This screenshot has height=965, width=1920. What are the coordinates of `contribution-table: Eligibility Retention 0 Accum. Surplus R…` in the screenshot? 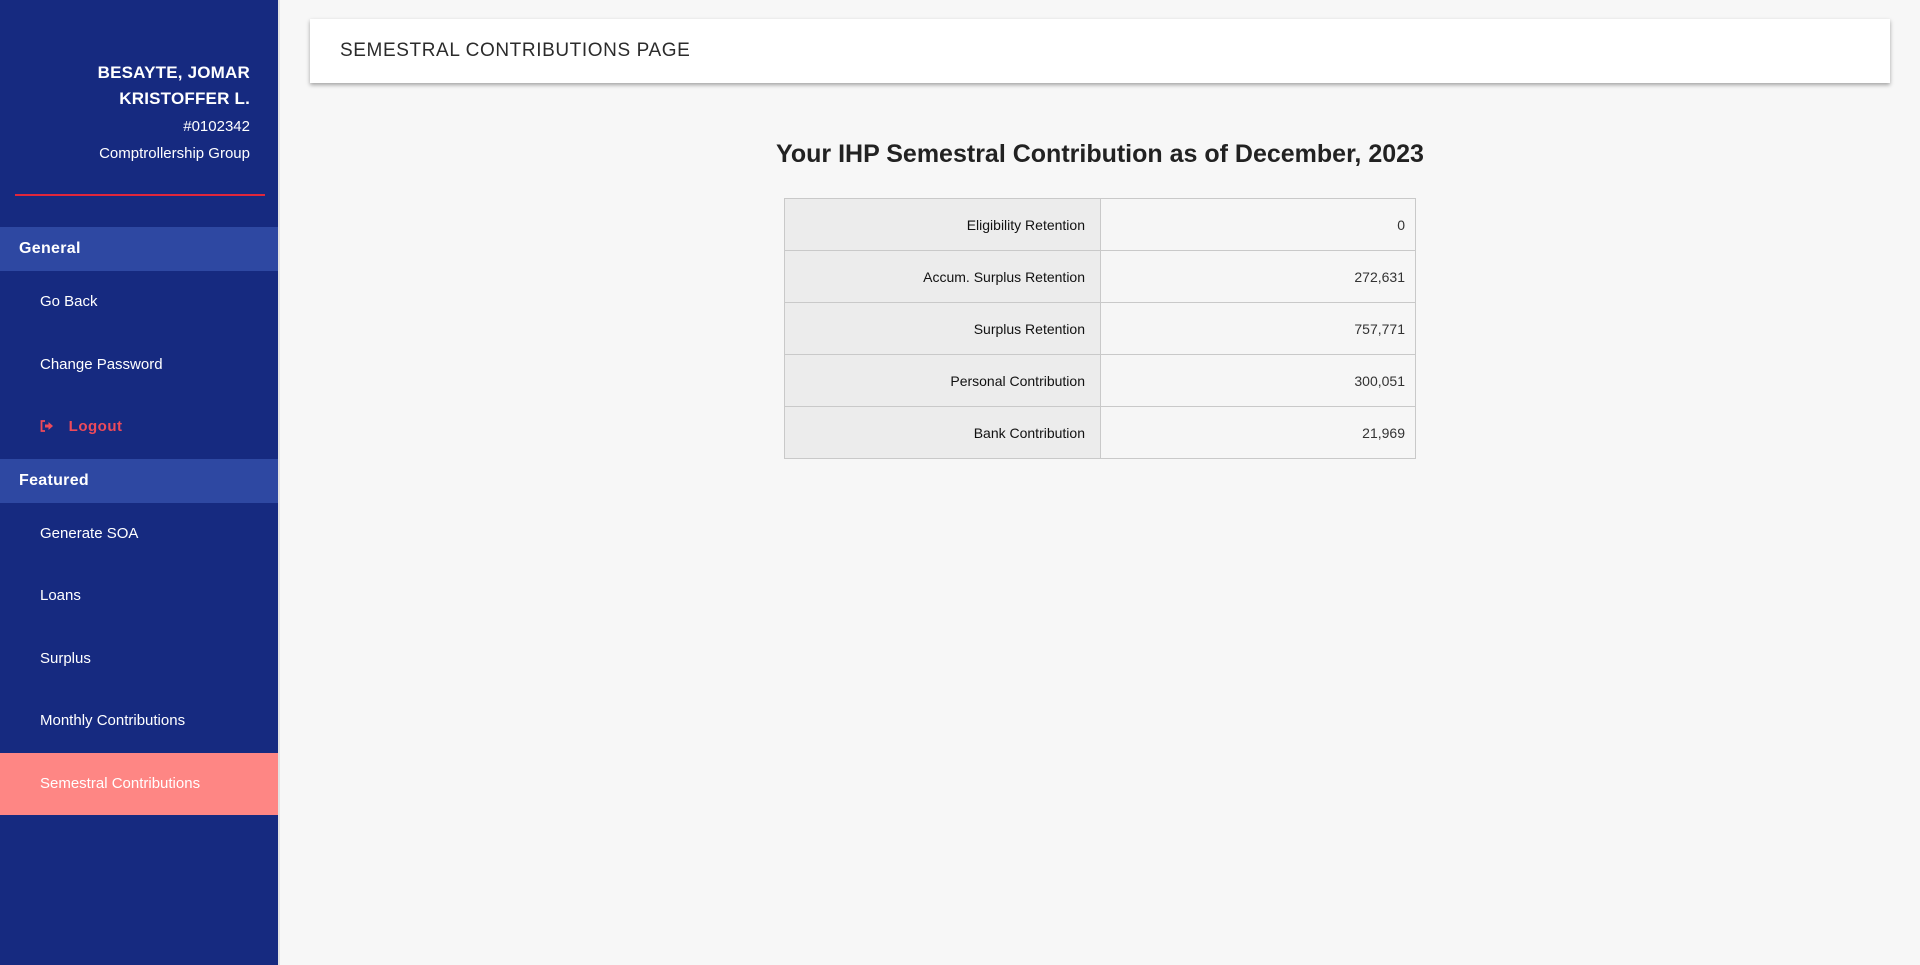 It's located at (1100, 328).